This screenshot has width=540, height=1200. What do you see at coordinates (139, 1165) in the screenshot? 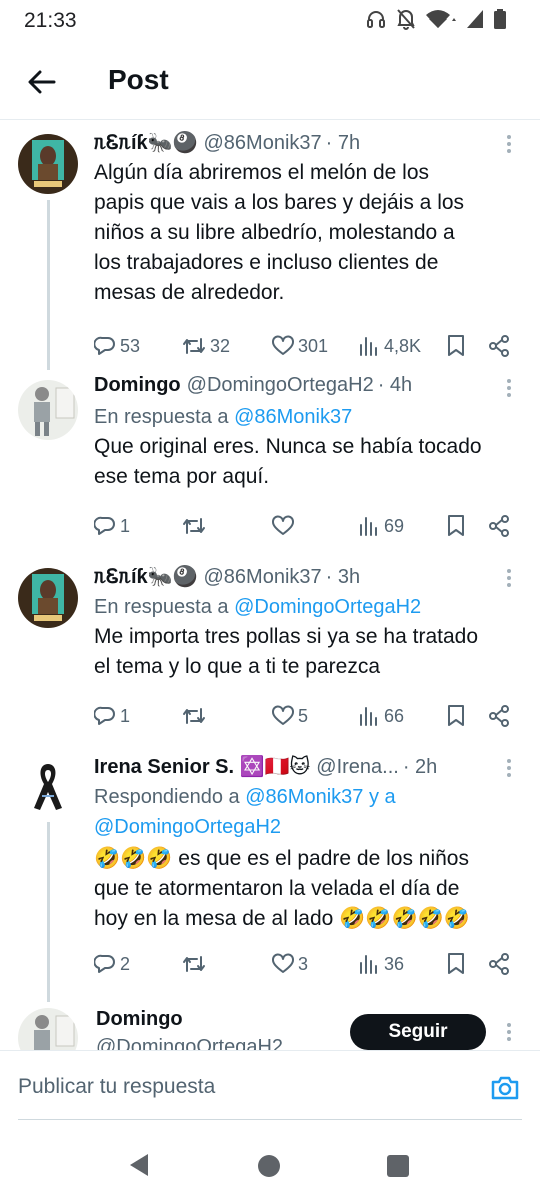
I see `triangle-back-icon` at bounding box center [139, 1165].